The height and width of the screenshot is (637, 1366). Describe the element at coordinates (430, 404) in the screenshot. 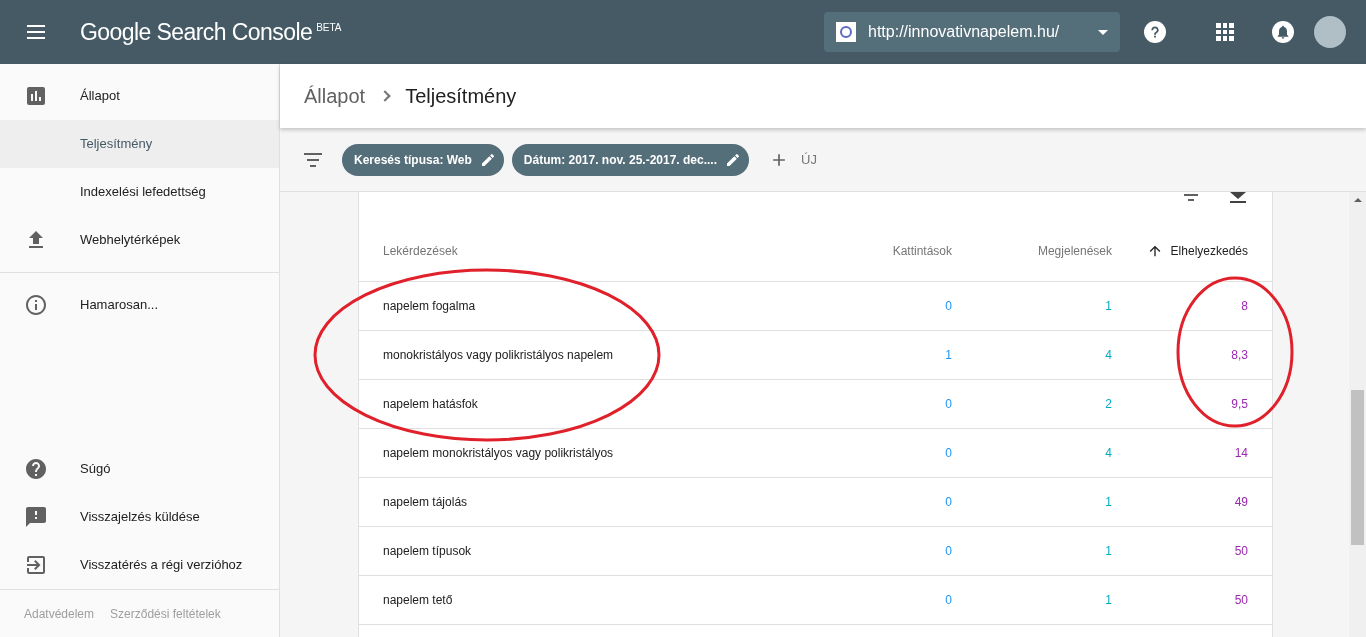

I see `table-cell-text: napelem hatásfok` at that location.